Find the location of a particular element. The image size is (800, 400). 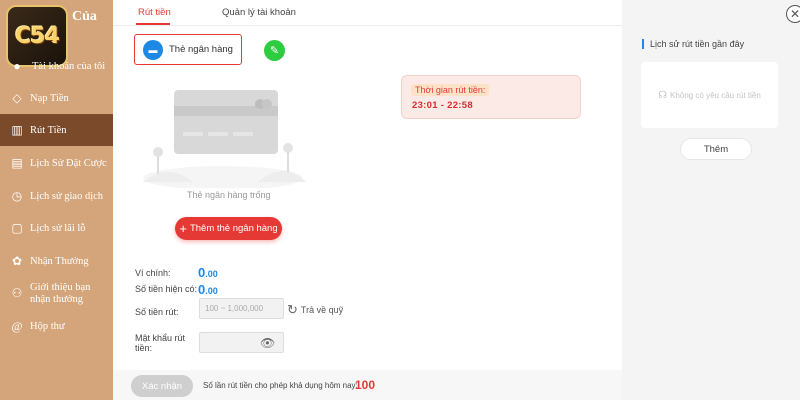

document-icon: ▢ is located at coordinates (17, 227).